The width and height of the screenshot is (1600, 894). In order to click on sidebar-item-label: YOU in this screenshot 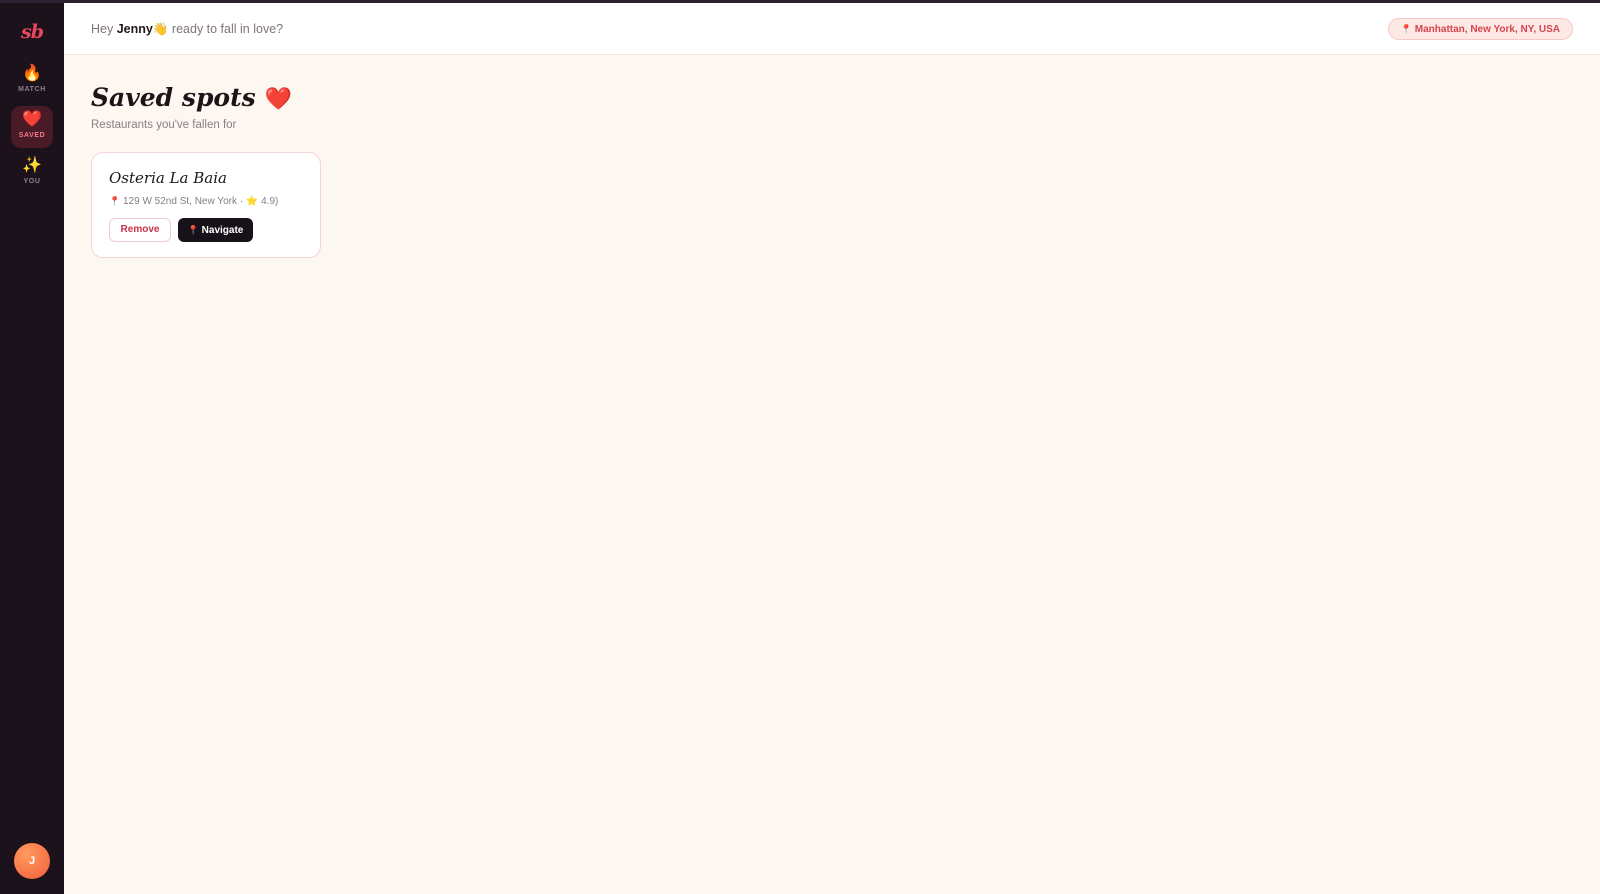, I will do `click(32, 181)`.